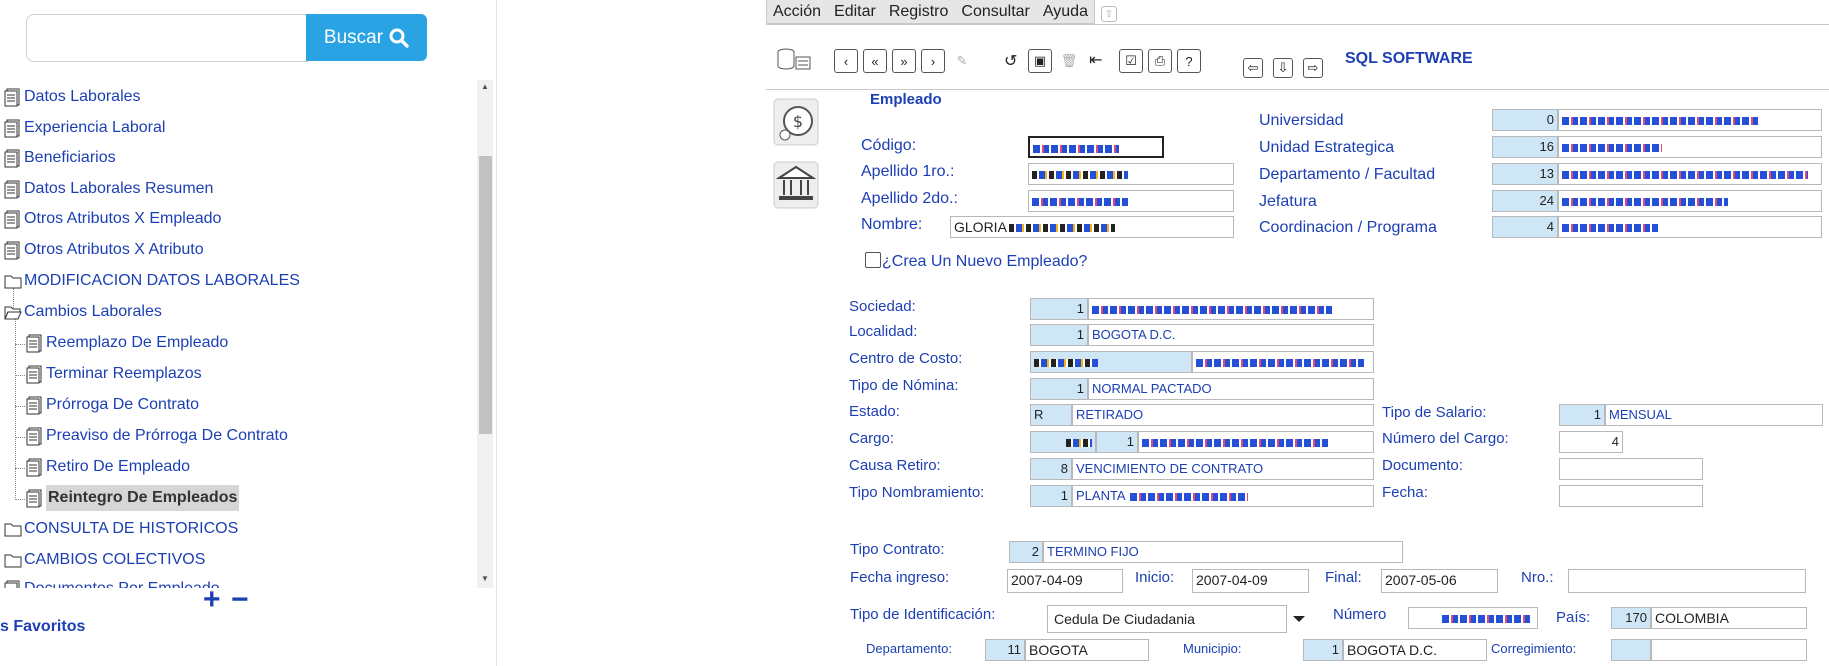  I want to click on municipio-code: 1, so click(1323, 650).